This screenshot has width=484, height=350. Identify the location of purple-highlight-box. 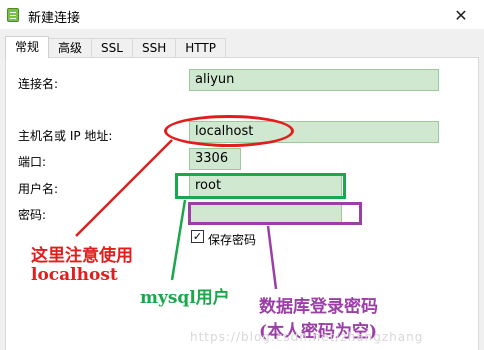
(275, 213).